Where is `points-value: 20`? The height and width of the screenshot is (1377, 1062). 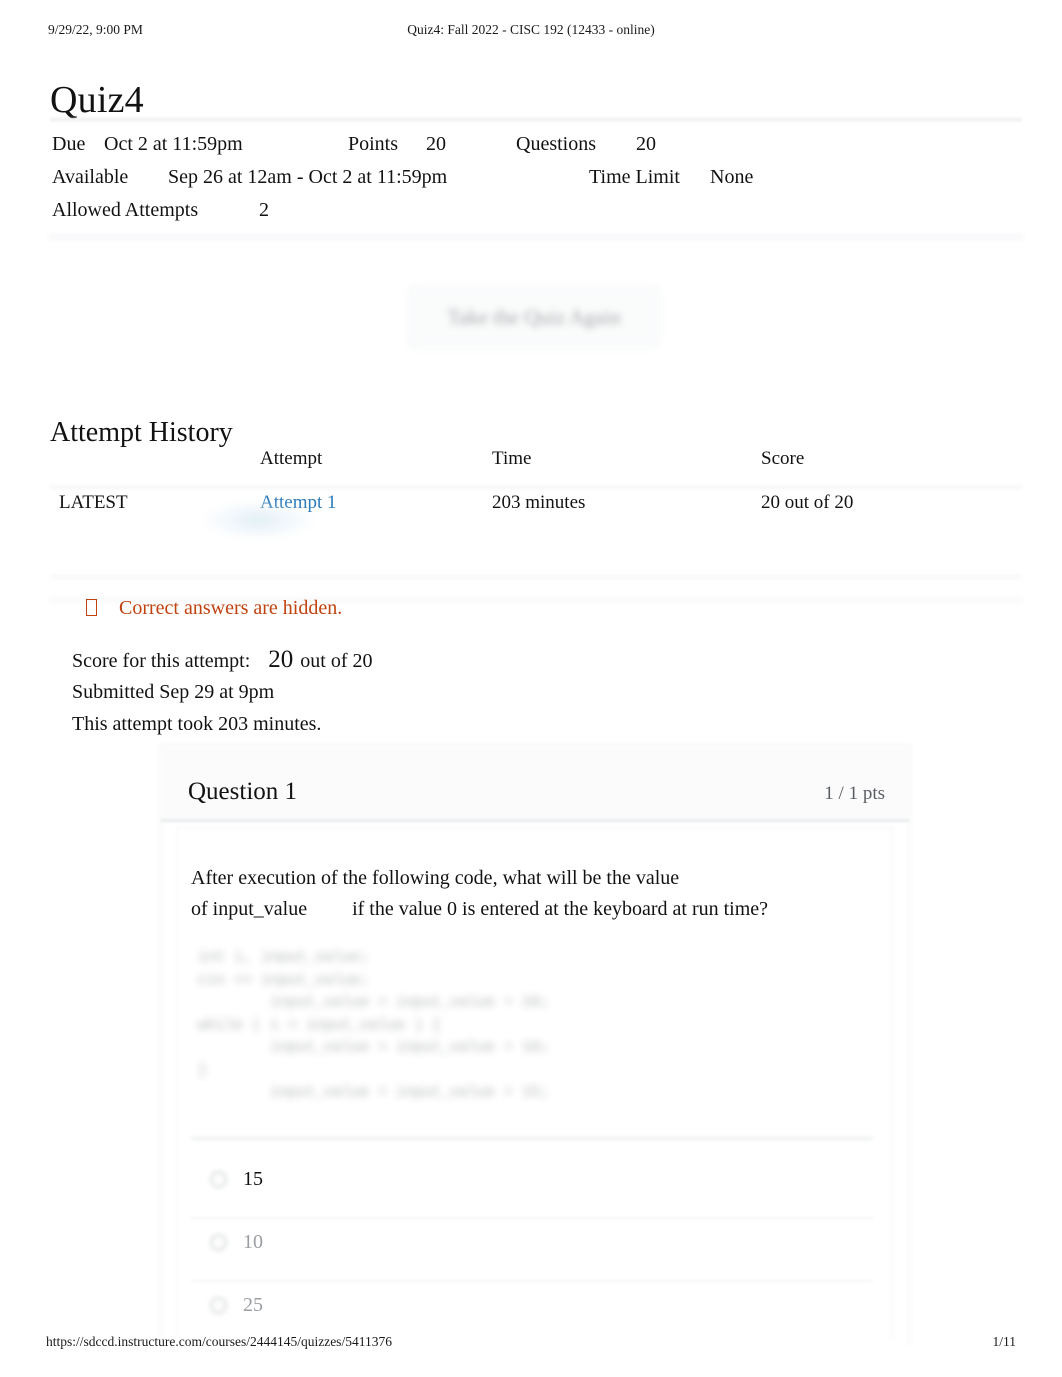 points-value: 20 is located at coordinates (436, 144).